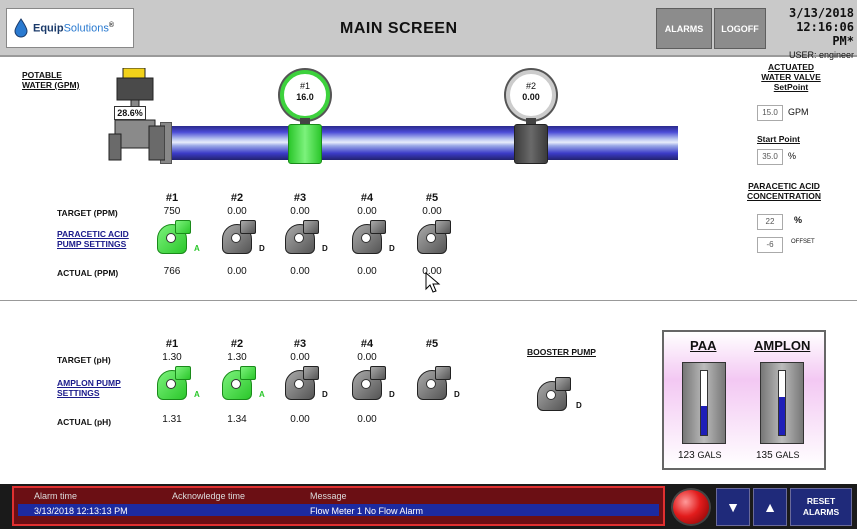 Image resolution: width=857 pixels, height=529 pixels. Describe the element at coordinates (183, 227) in the screenshot. I see `paa-pump-1-outlet` at that location.